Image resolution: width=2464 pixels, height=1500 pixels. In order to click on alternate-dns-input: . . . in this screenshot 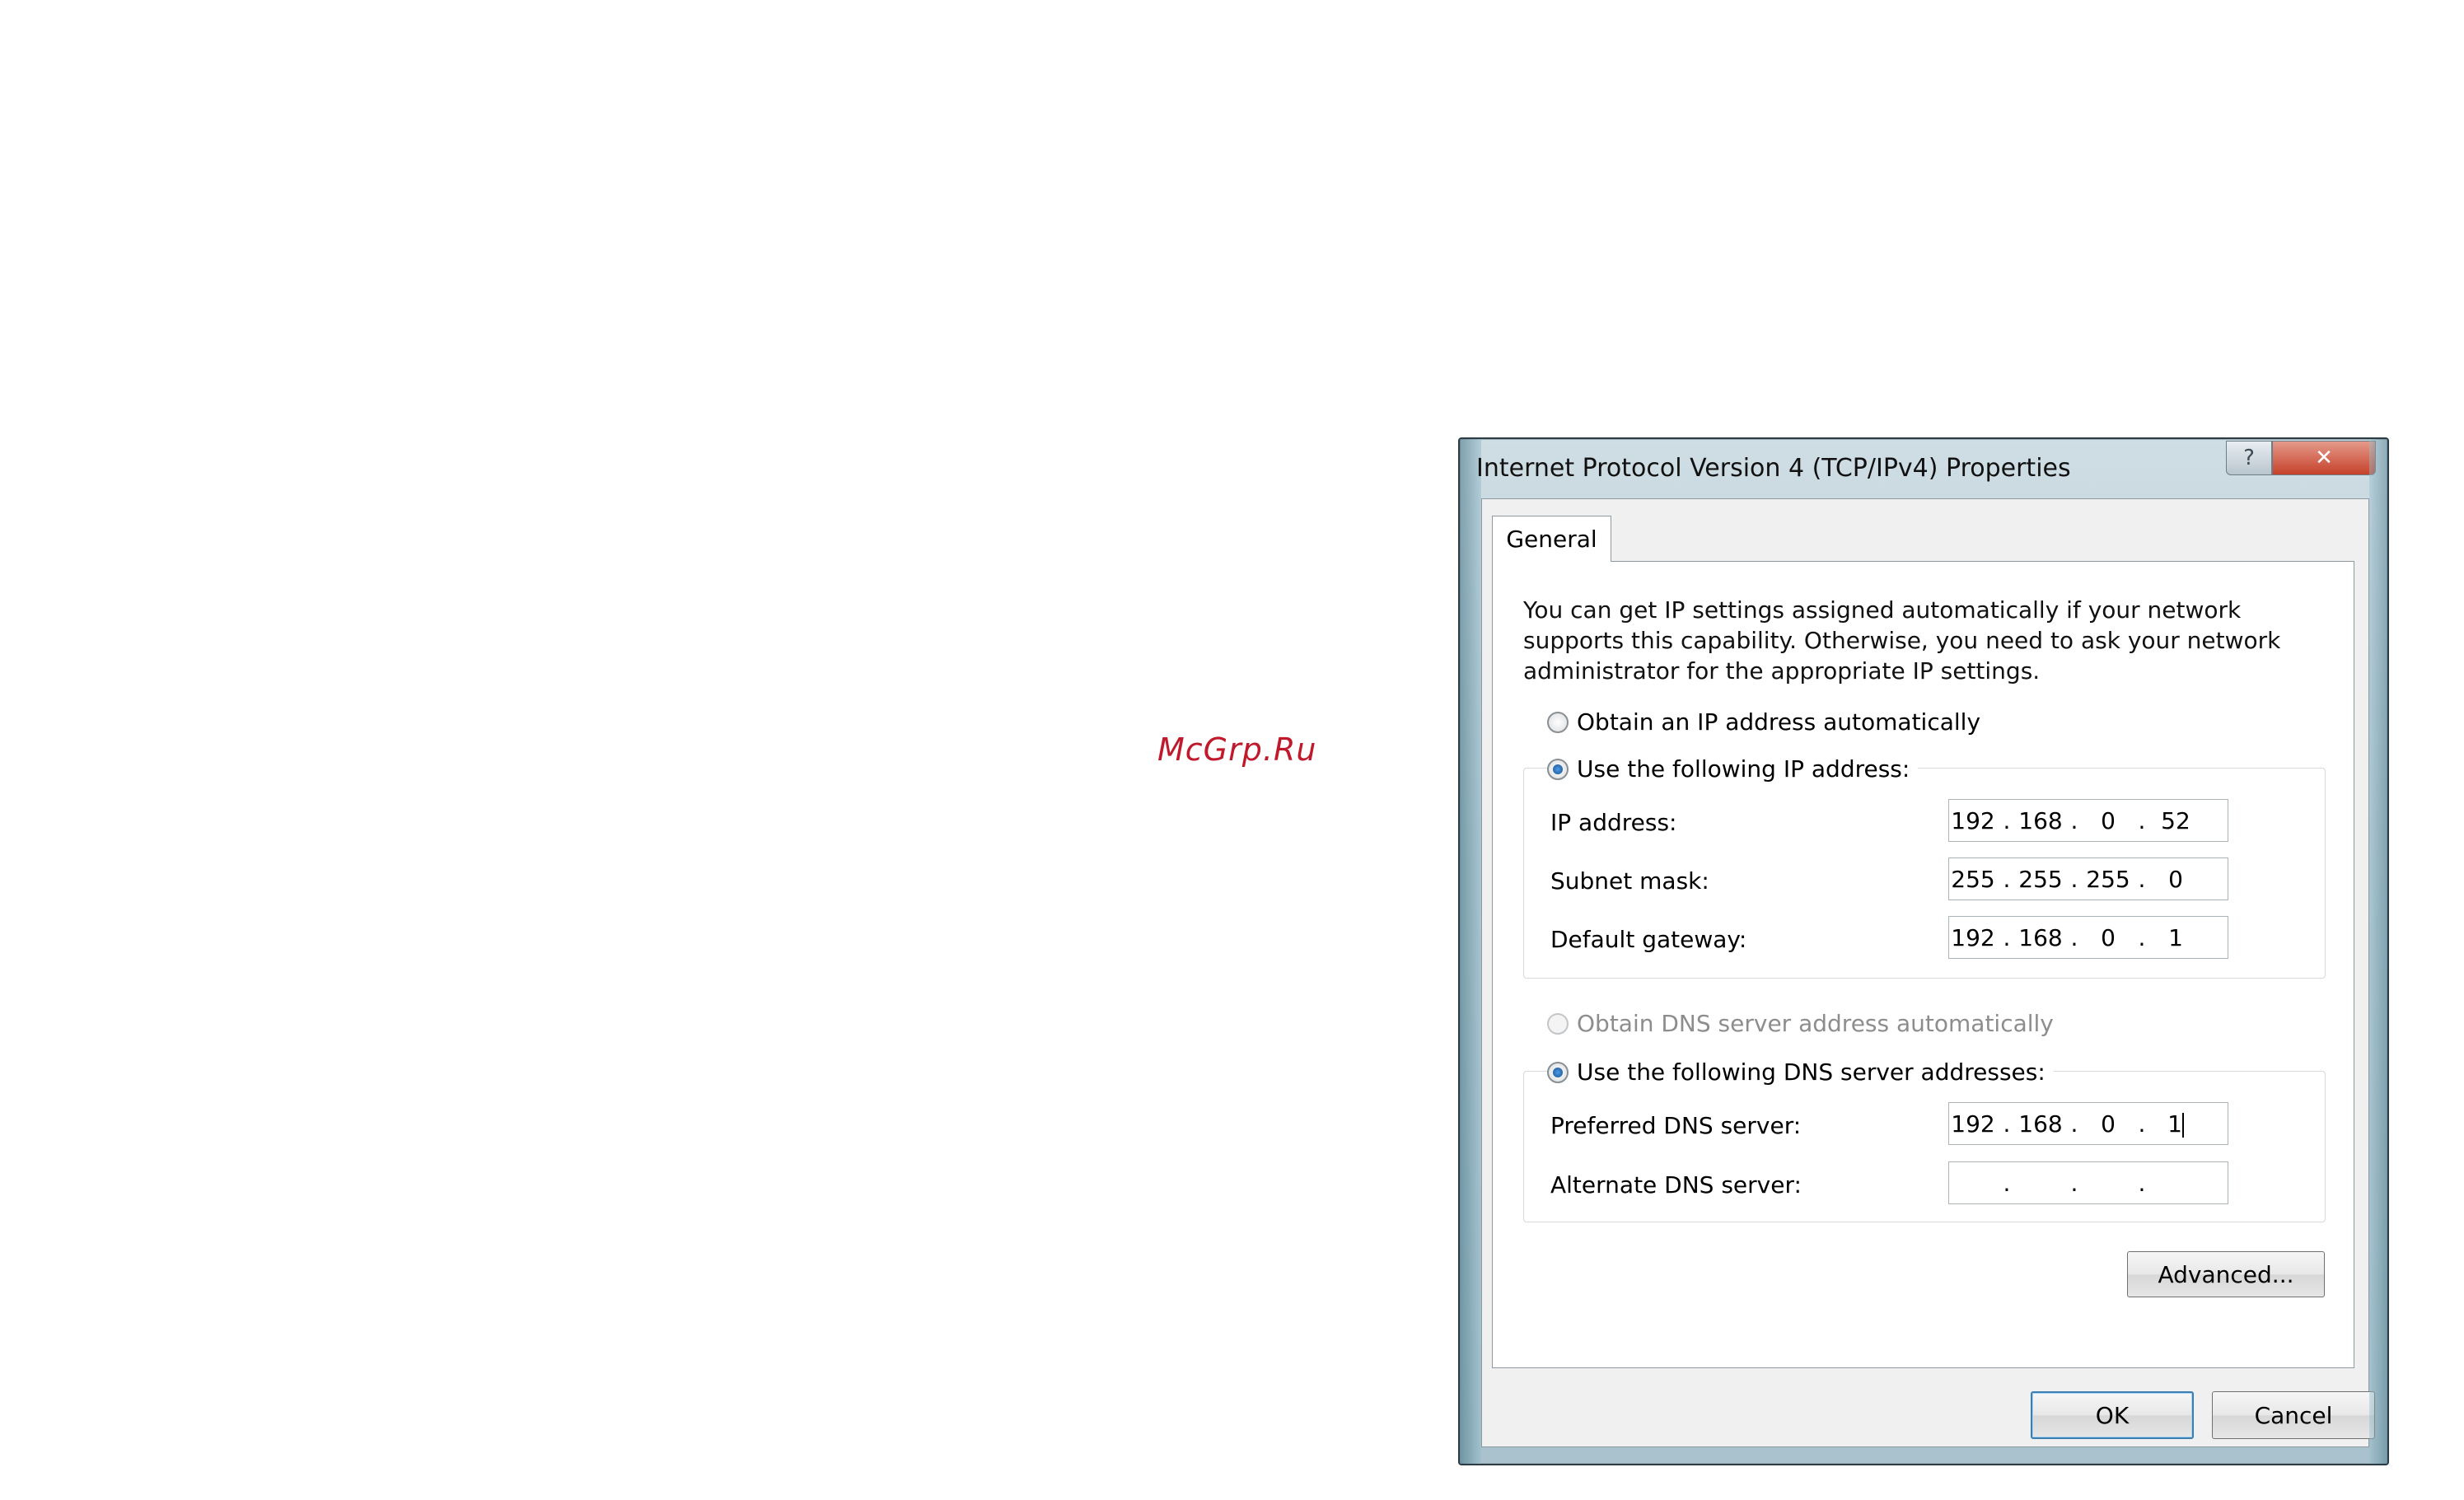, I will do `click(2088, 1182)`.